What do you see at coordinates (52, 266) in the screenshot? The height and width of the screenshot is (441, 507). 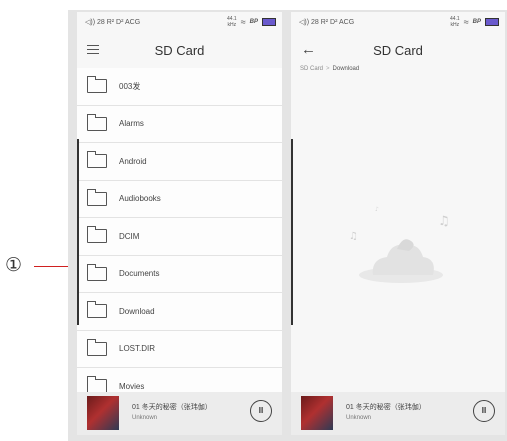 I see `callout-line` at bounding box center [52, 266].